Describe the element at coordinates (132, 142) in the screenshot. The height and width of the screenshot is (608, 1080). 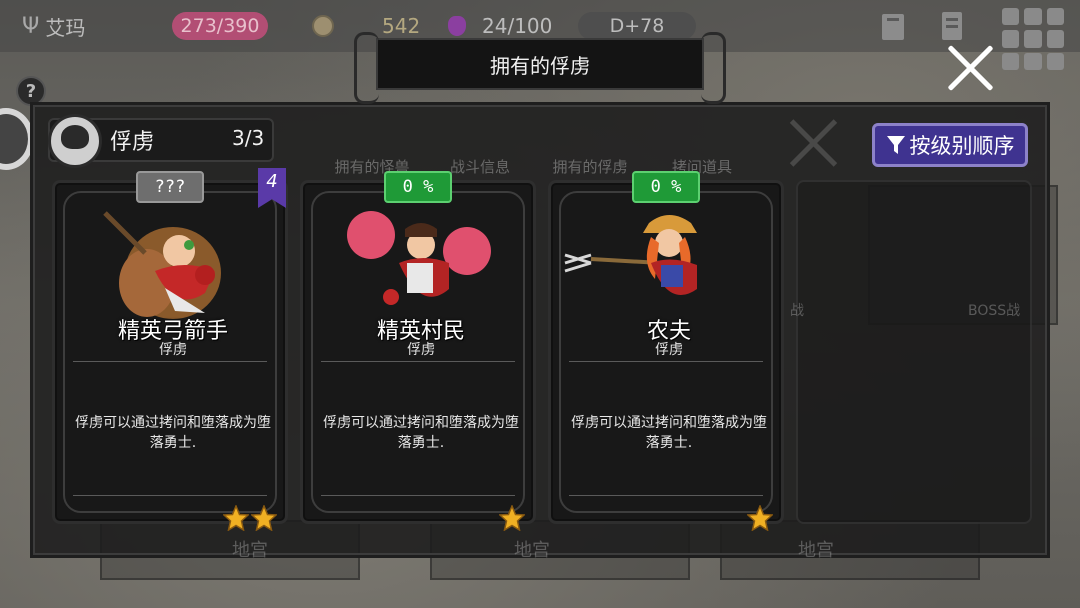
I see `captive-label: 俘虏` at that location.